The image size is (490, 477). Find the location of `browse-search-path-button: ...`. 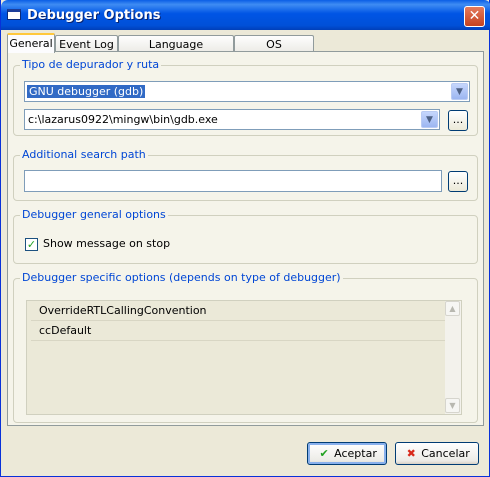

browse-search-path-button: ... is located at coordinates (458, 181).